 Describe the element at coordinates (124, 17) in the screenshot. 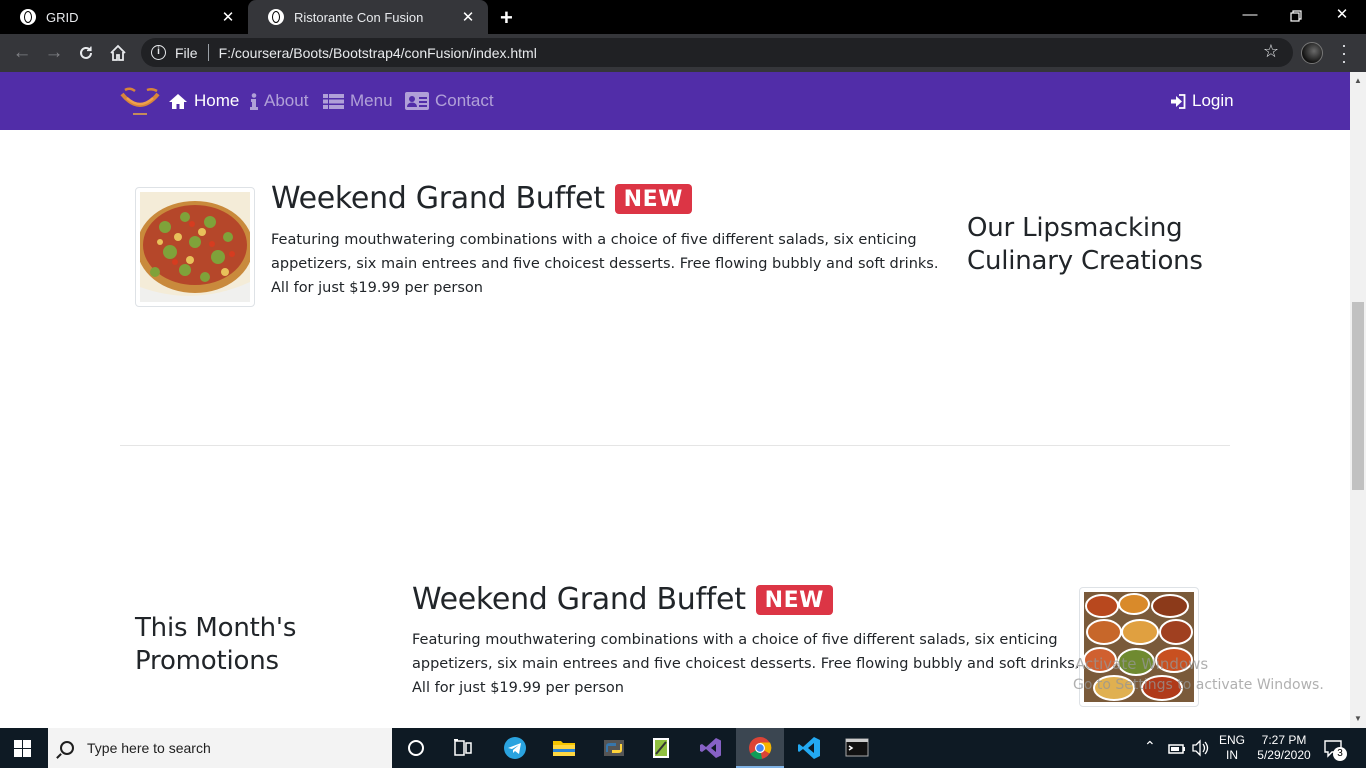

I see `browser-tab-grid: GRID ✕` at that location.